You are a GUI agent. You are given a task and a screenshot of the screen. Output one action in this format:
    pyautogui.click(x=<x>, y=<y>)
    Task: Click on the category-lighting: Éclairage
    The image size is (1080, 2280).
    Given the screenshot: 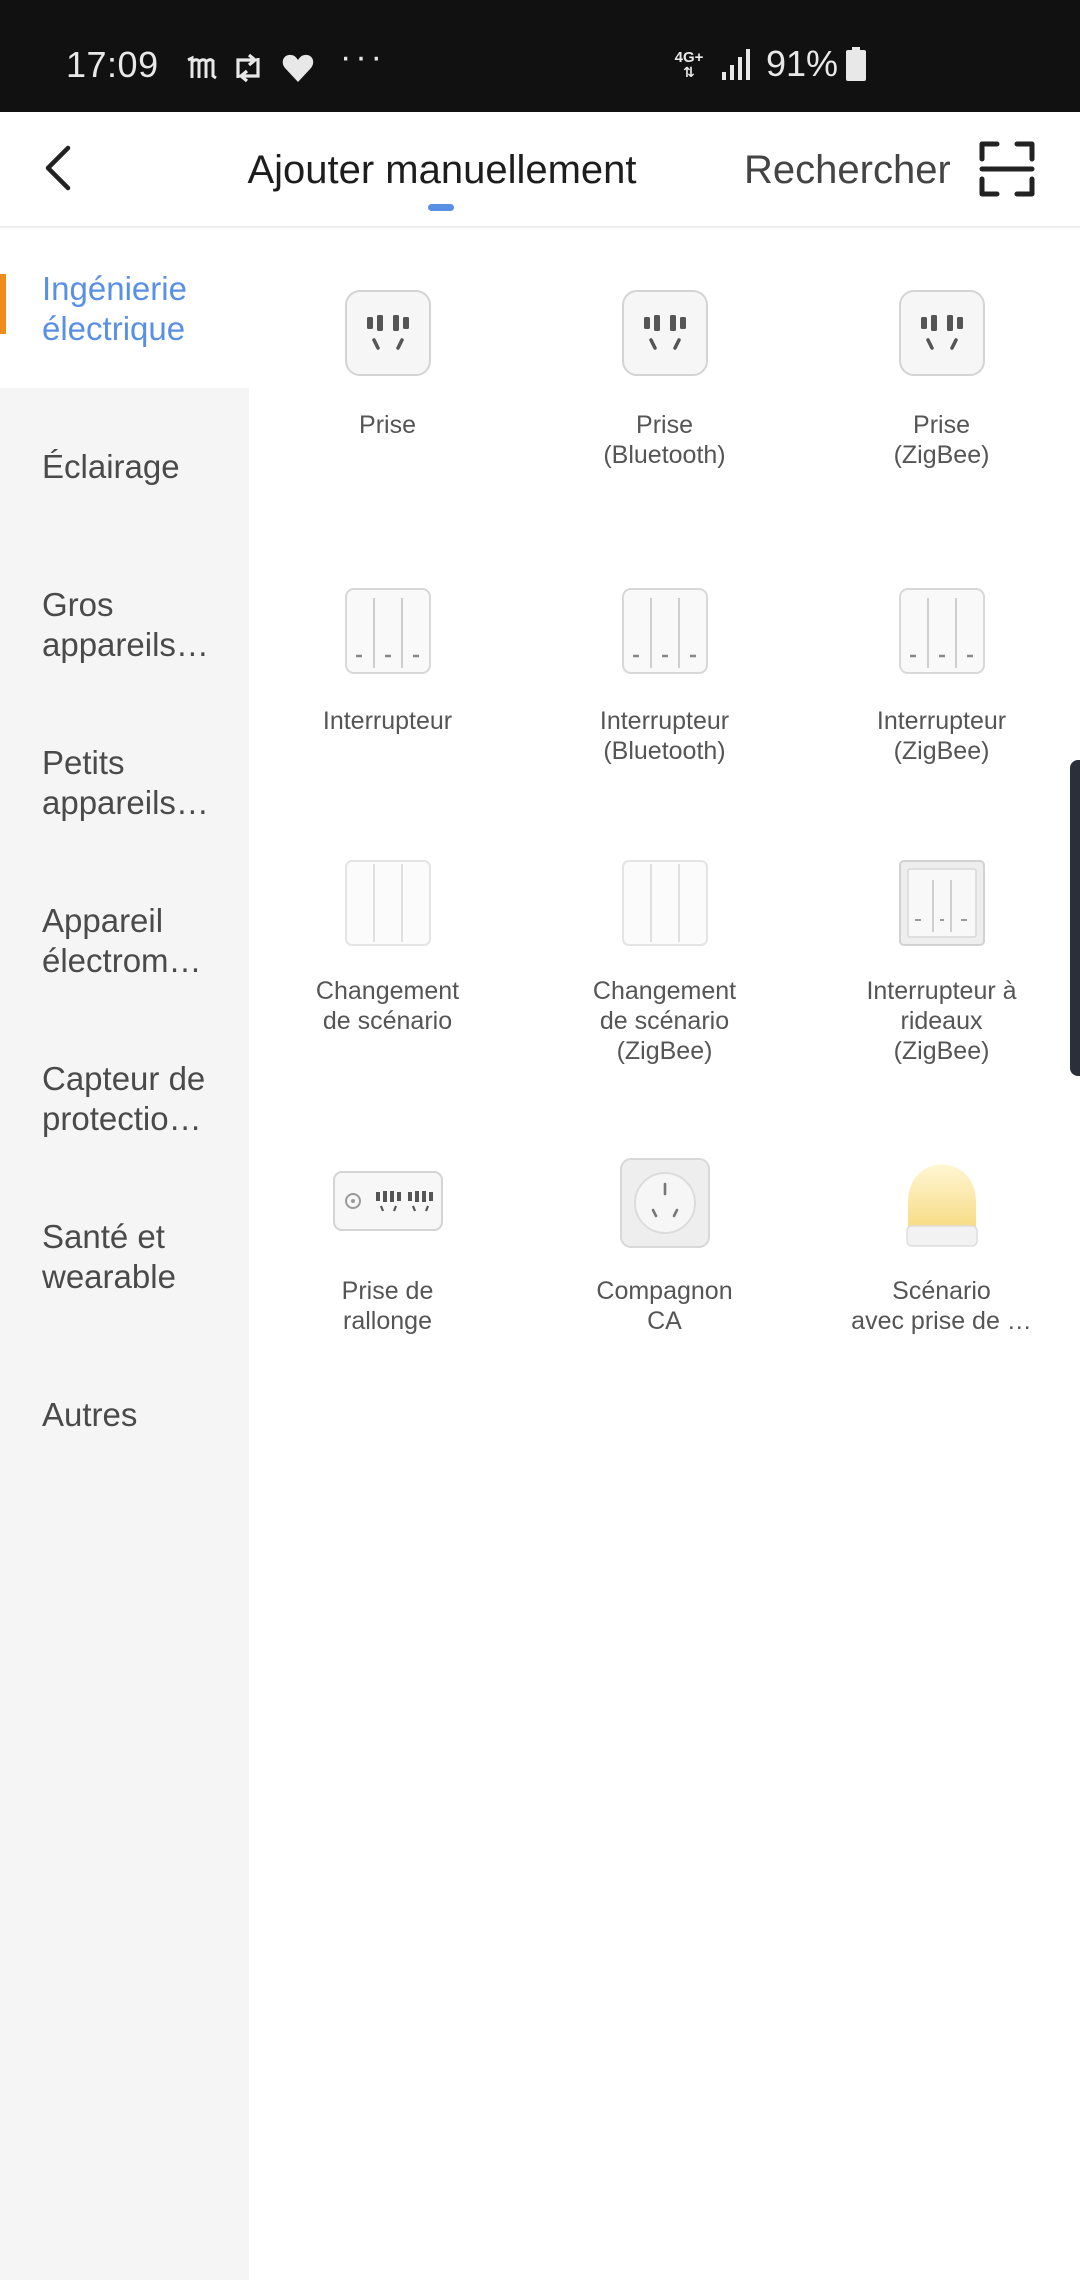 What is the action you would take?
    pyautogui.click(x=124, y=467)
    